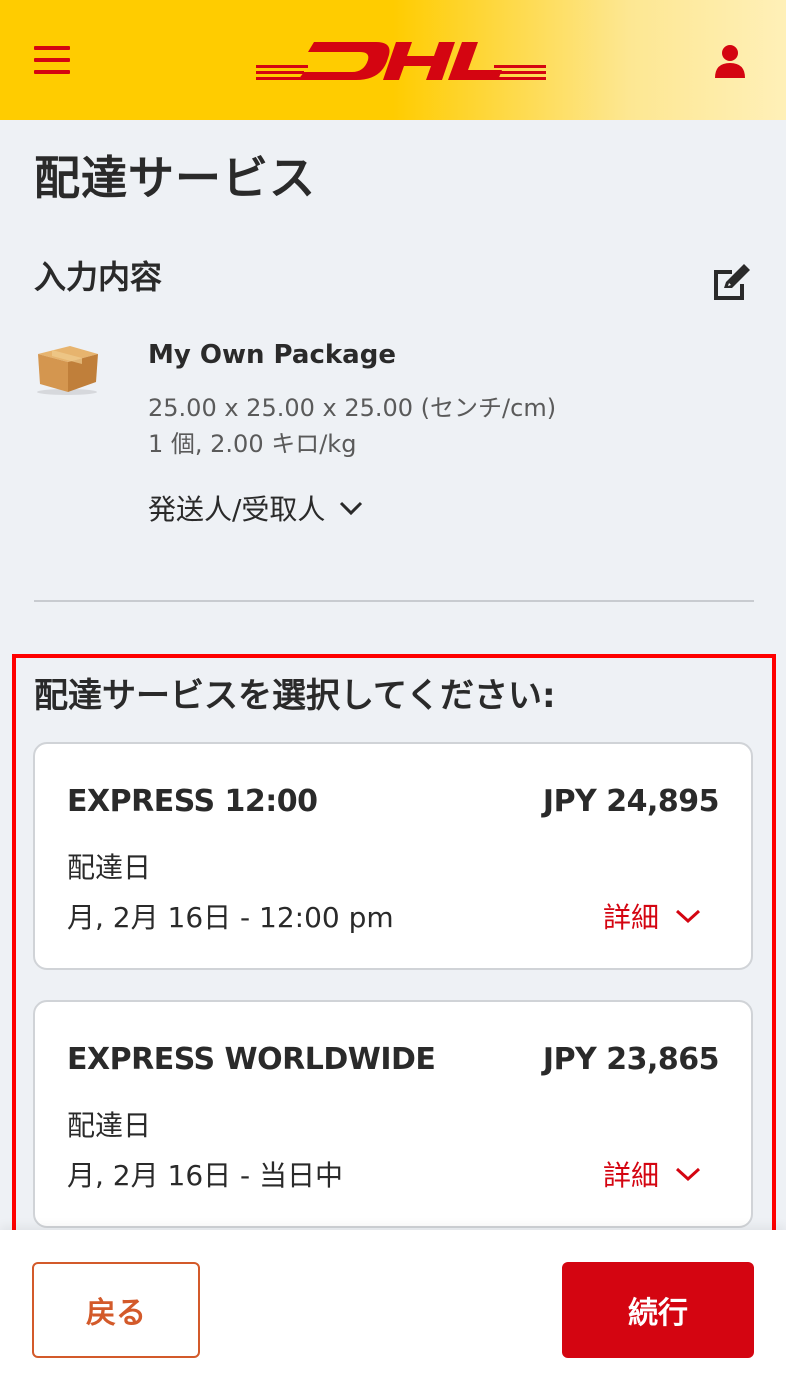 The width and height of the screenshot is (786, 1390). I want to click on header-bar, so click(393, 60).